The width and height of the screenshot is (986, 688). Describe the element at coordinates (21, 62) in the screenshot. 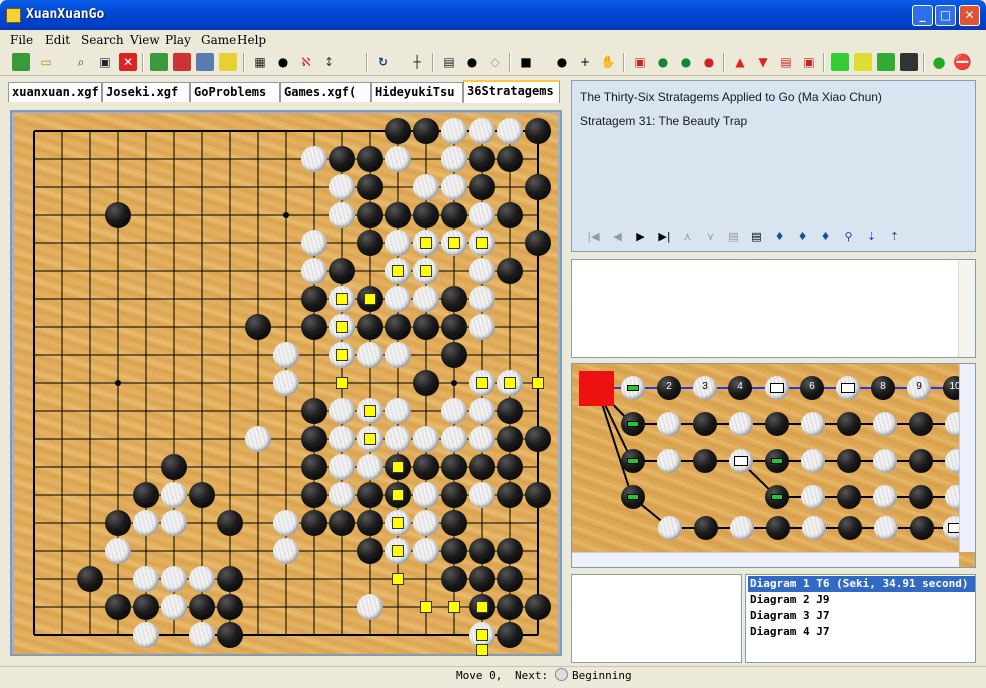

I see `new-file-icon` at that location.